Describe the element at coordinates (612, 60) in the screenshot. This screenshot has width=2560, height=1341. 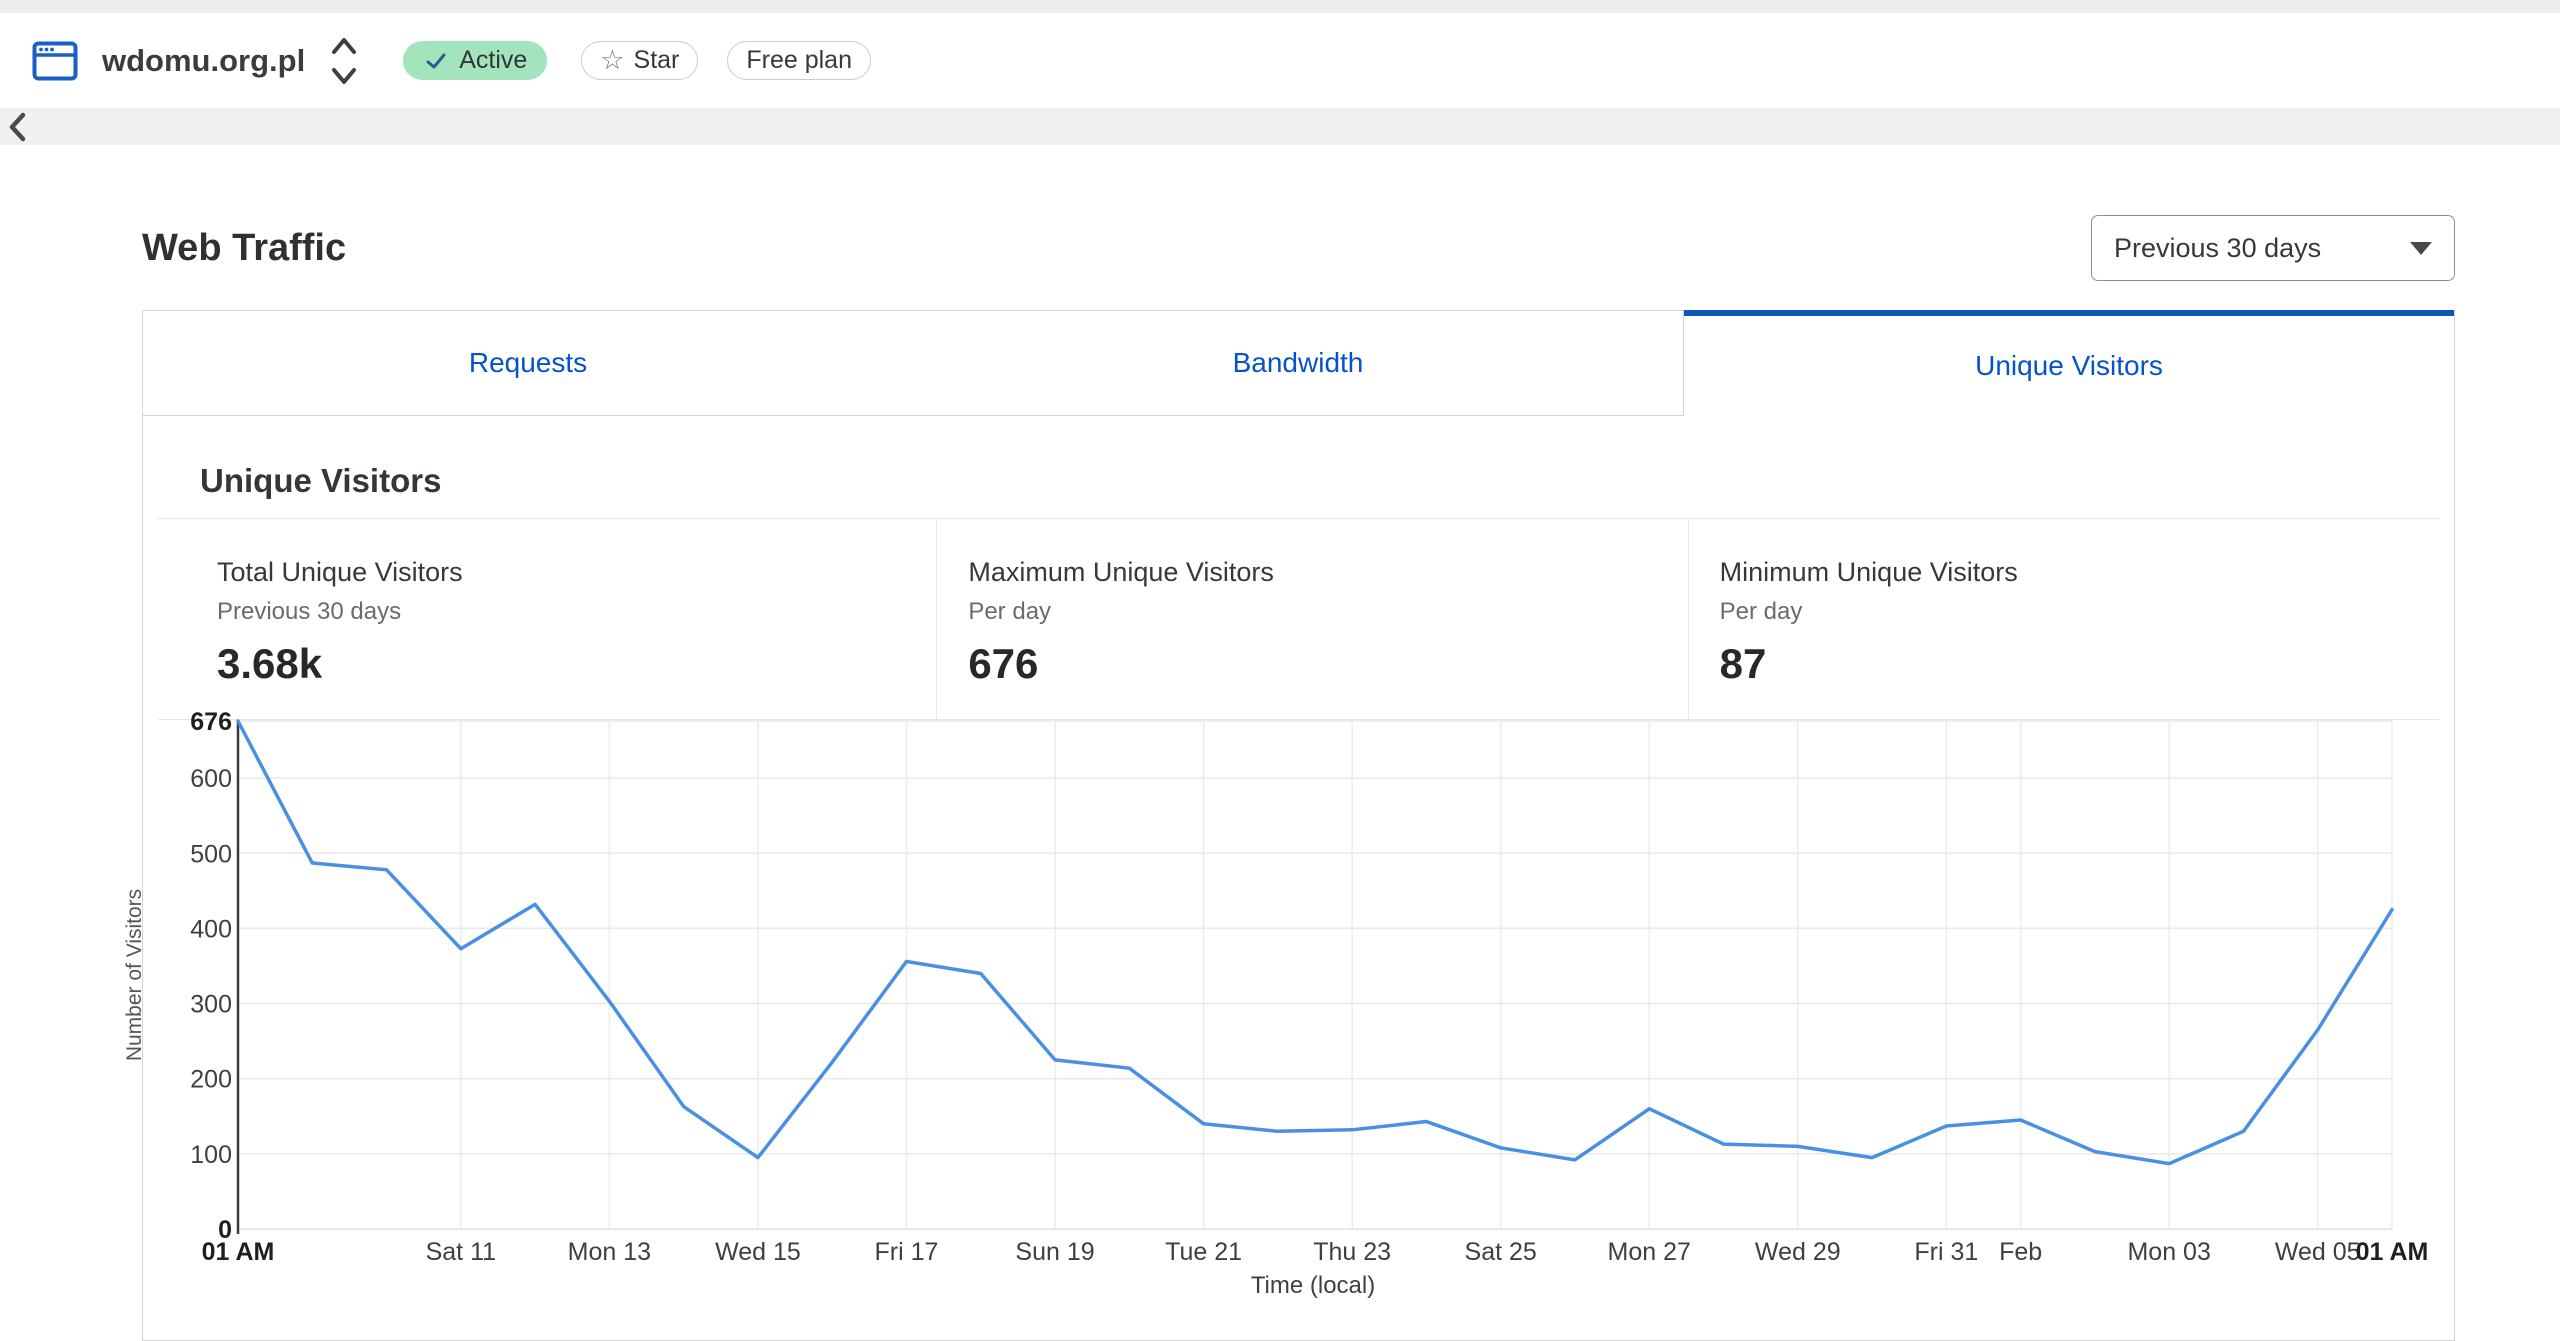
I see `star-icon: ☆` at that location.